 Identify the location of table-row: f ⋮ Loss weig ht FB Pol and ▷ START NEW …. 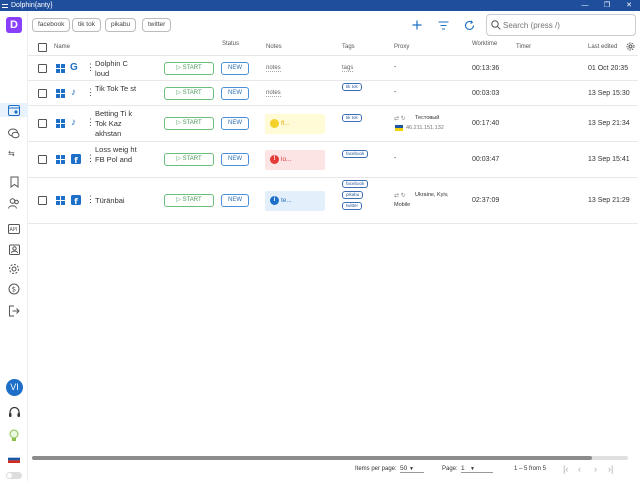
(333, 160).